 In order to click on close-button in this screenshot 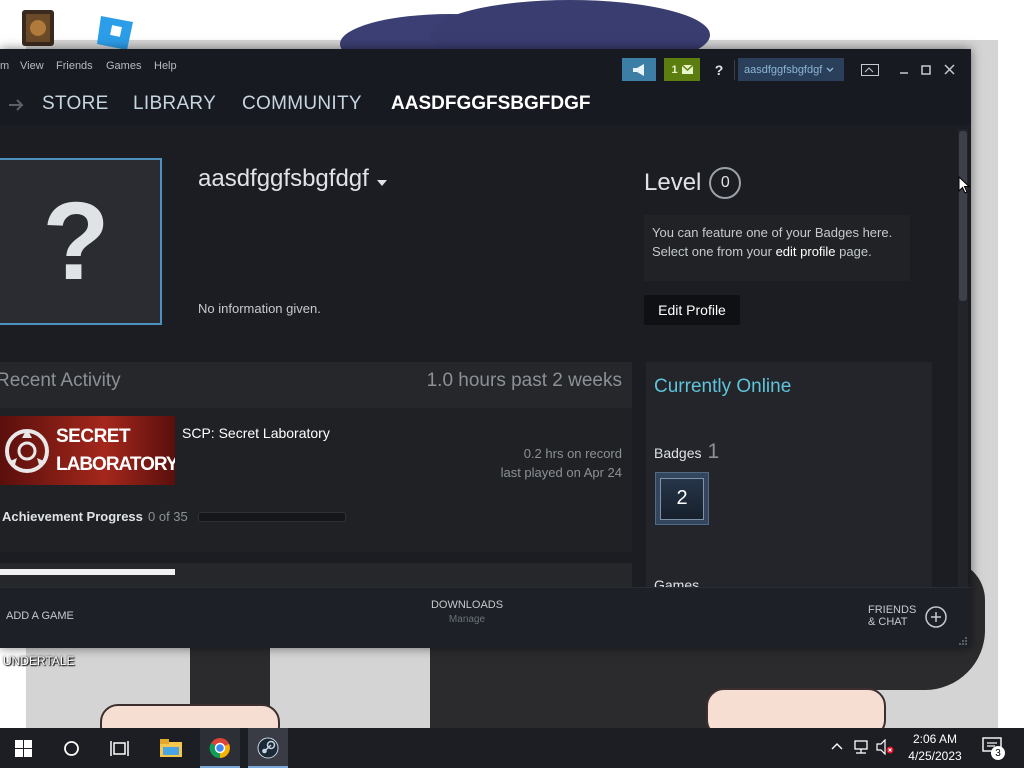, I will do `click(949, 69)`.